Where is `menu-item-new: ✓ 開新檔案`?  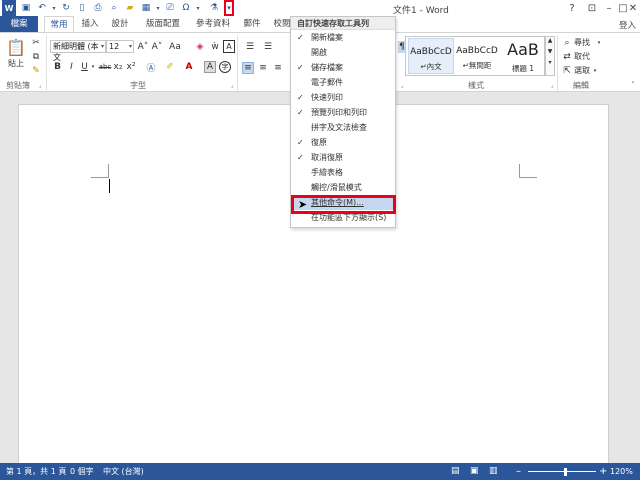
menu-item-new: ✓ 開新檔案 is located at coordinates (343, 37).